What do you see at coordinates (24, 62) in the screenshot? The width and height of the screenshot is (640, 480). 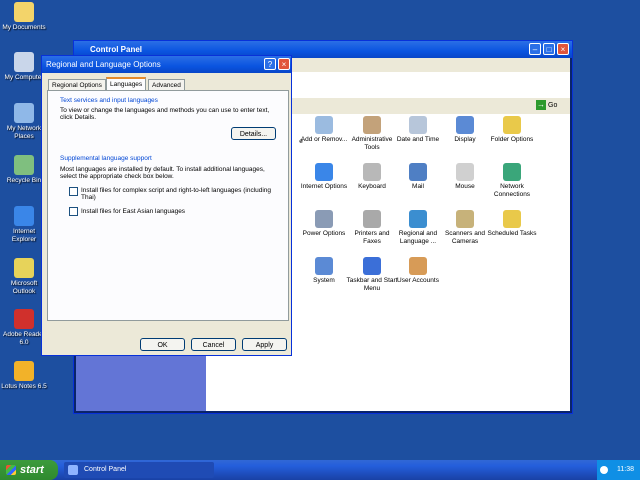 I see `computer-icon` at bounding box center [24, 62].